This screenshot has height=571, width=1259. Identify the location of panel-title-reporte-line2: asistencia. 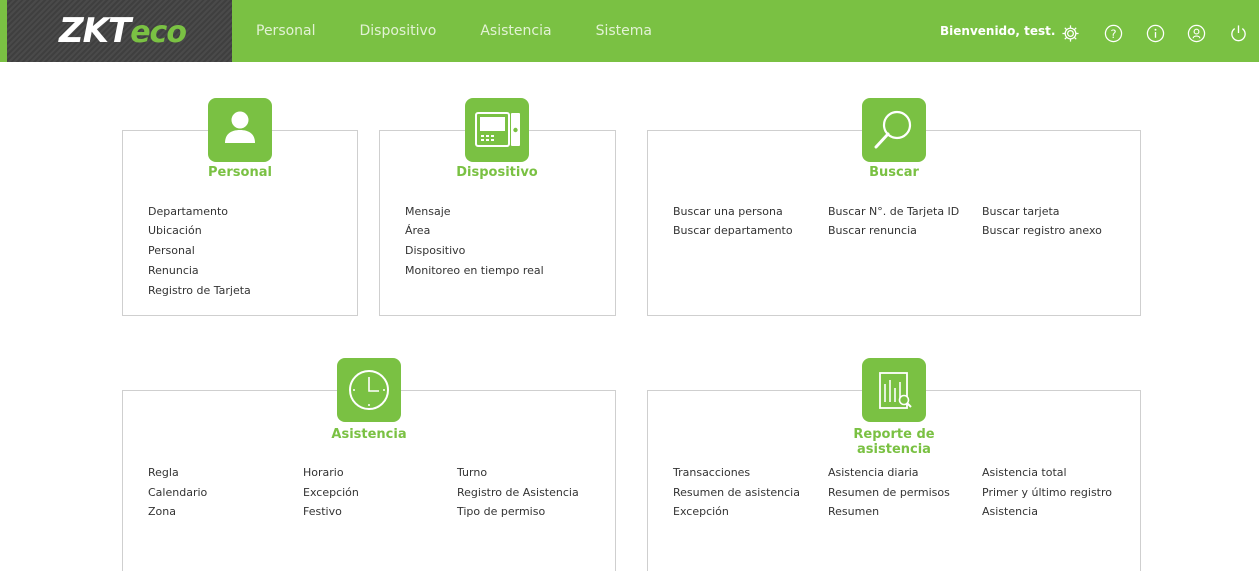
(894, 449).